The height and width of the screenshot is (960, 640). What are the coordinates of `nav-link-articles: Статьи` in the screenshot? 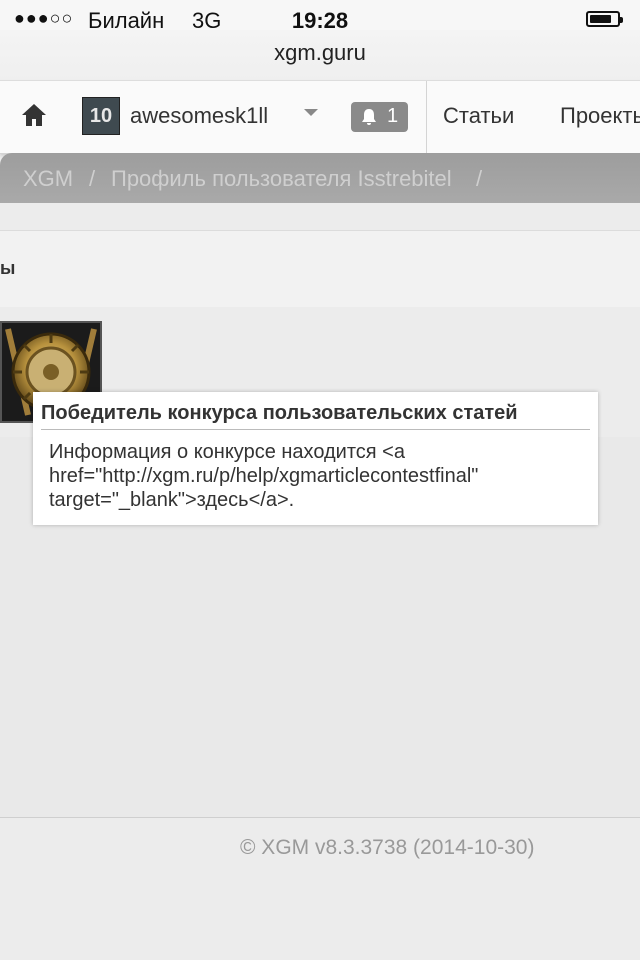 It's located at (478, 116).